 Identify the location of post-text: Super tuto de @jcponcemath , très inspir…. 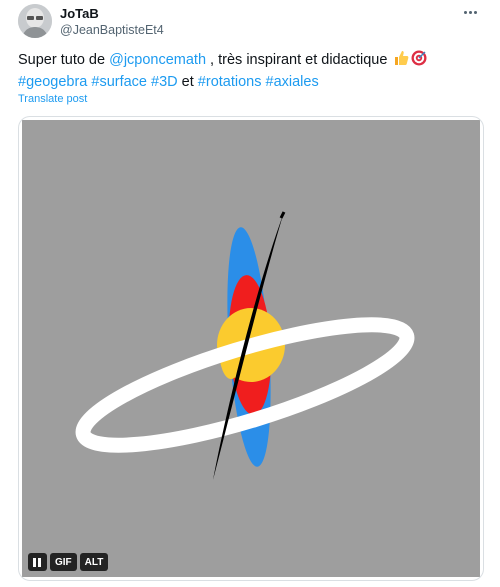
(248, 71).